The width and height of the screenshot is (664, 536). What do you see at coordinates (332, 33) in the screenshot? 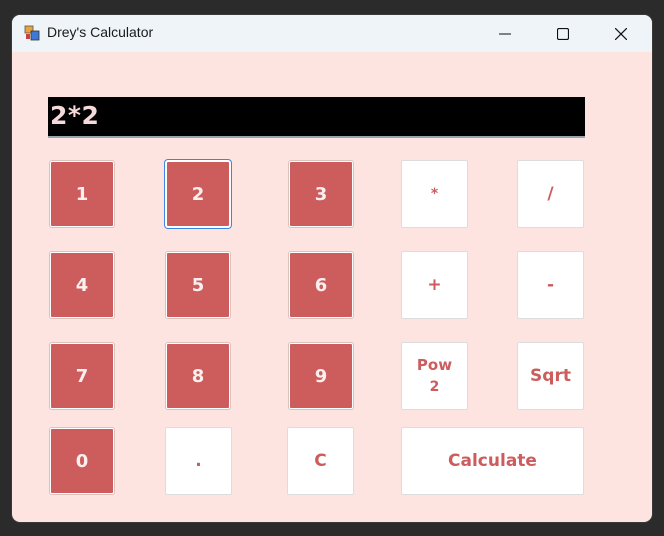
I see `title-bar: Drey's Calculator` at bounding box center [332, 33].